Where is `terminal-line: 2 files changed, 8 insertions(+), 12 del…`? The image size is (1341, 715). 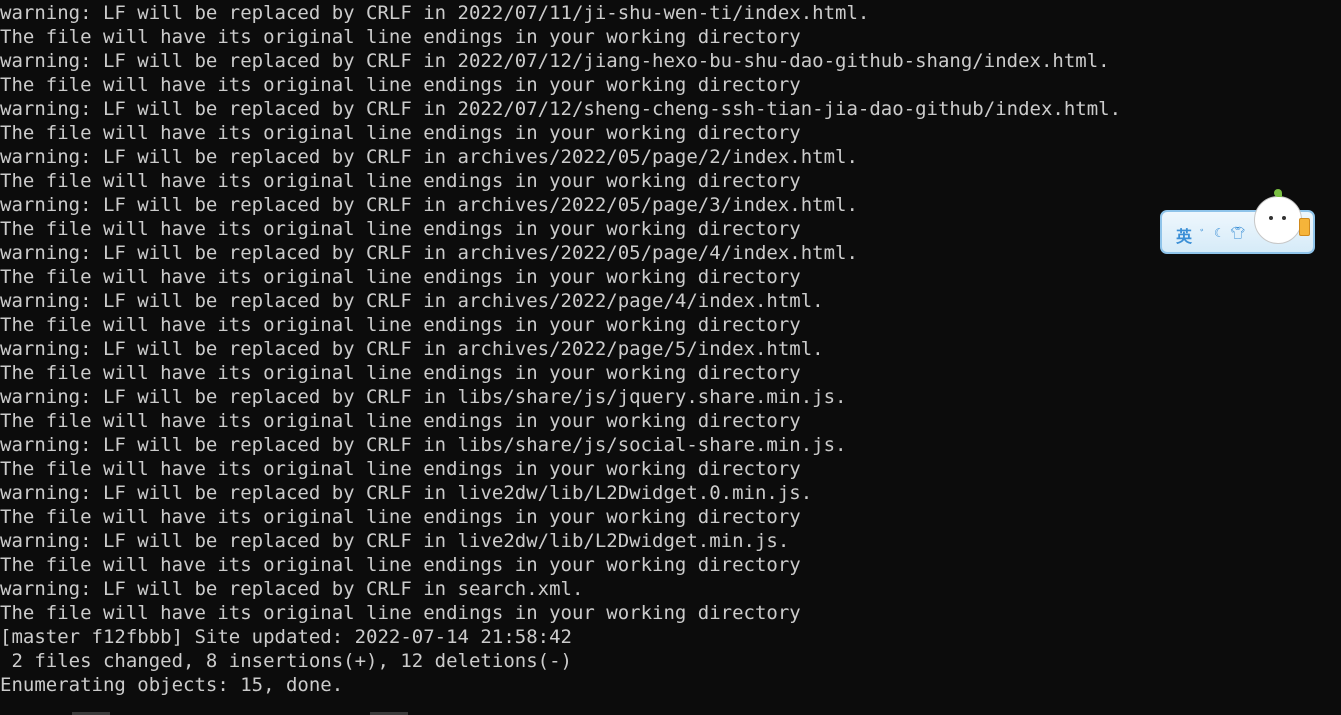 terminal-line: 2 files changed, 8 insertions(+), 12 del… is located at coordinates (286, 661).